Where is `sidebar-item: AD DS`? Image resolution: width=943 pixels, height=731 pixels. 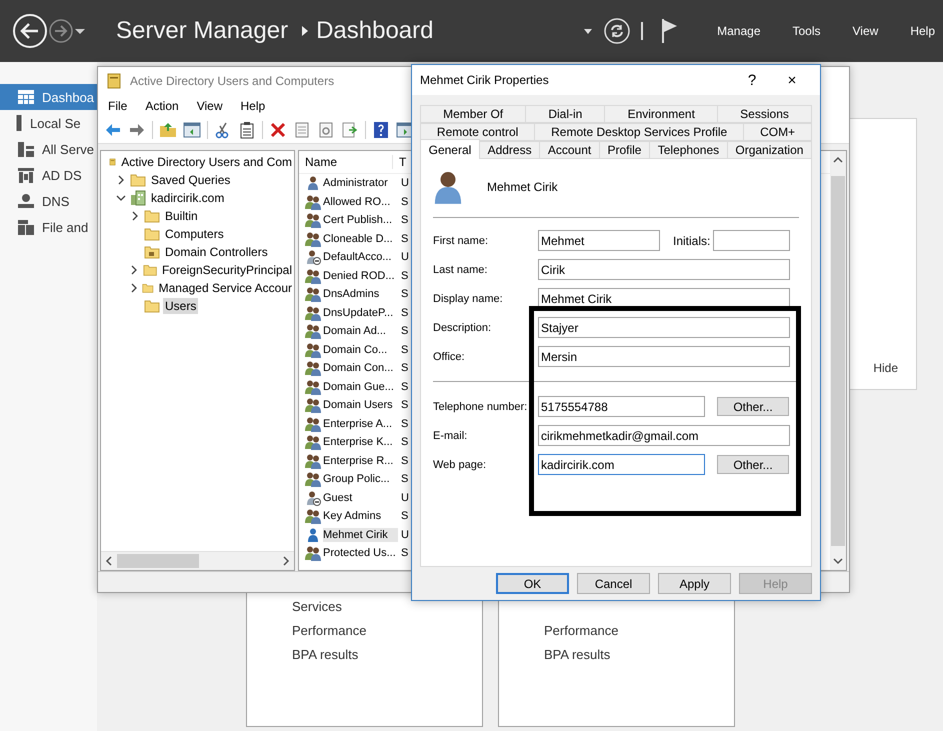 sidebar-item: AD DS is located at coordinates (48, 175).